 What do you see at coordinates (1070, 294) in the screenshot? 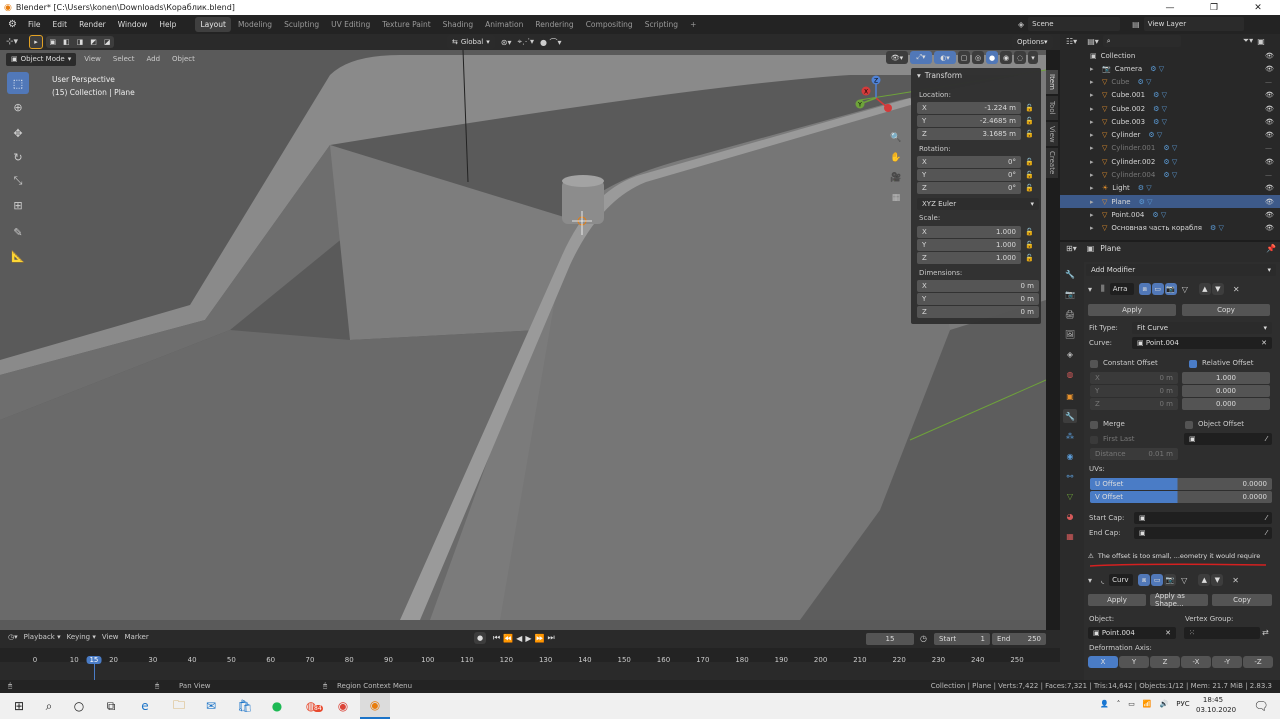
I see `render-props-tab-icon: 📷` at bounding box center [1070, 294].